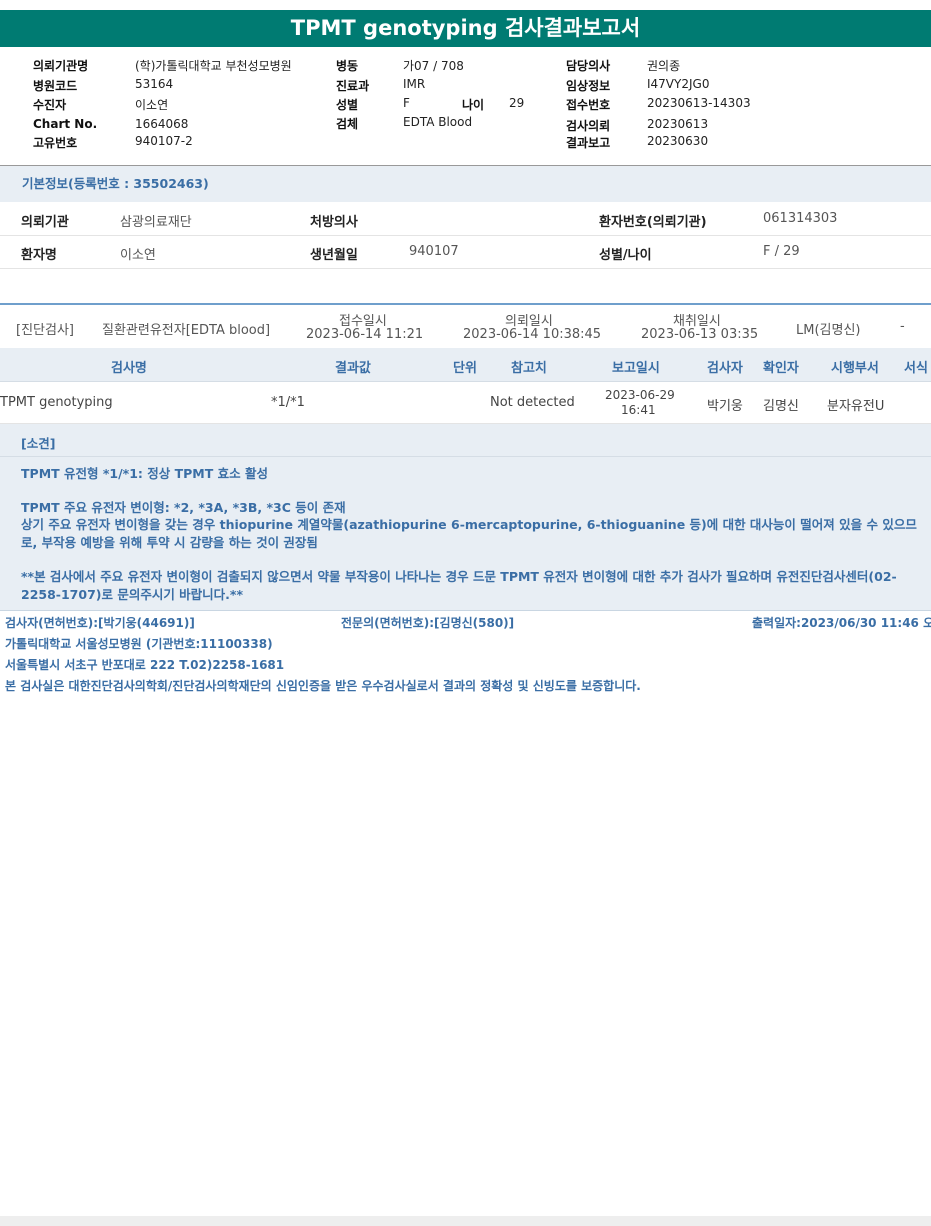 This screenshot has width=931, height=1226. What do you see at coordinates (353, 86) in the screenshot?
I see `header-label: 진료과` at bounding box center [353, 86].